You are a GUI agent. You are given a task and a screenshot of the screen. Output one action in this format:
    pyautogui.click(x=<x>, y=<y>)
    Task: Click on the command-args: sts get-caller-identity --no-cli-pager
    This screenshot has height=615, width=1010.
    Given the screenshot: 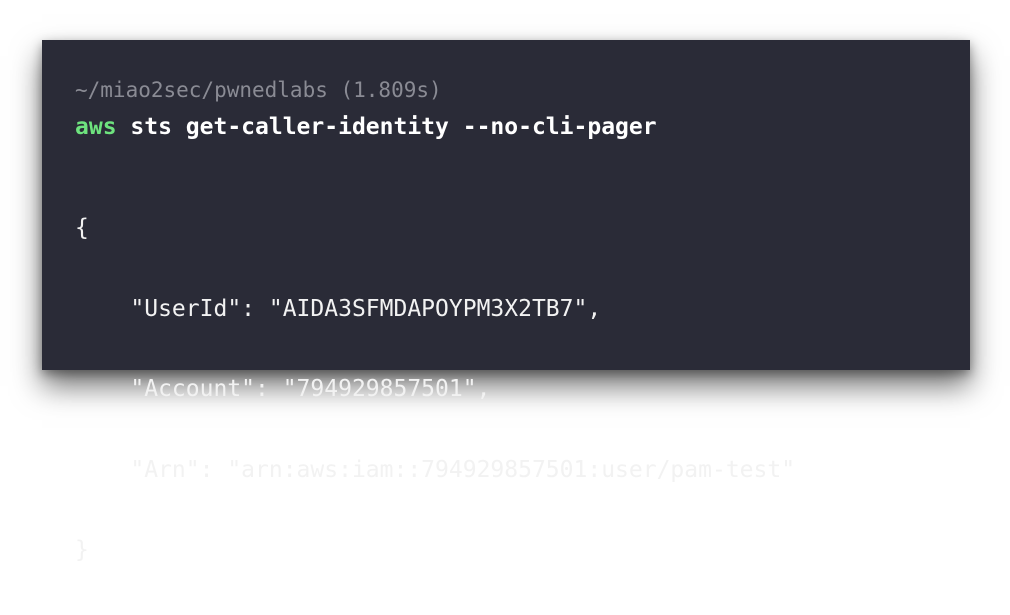 What is the action you would take?
    pyautogui.click(x=386, y=127)
    